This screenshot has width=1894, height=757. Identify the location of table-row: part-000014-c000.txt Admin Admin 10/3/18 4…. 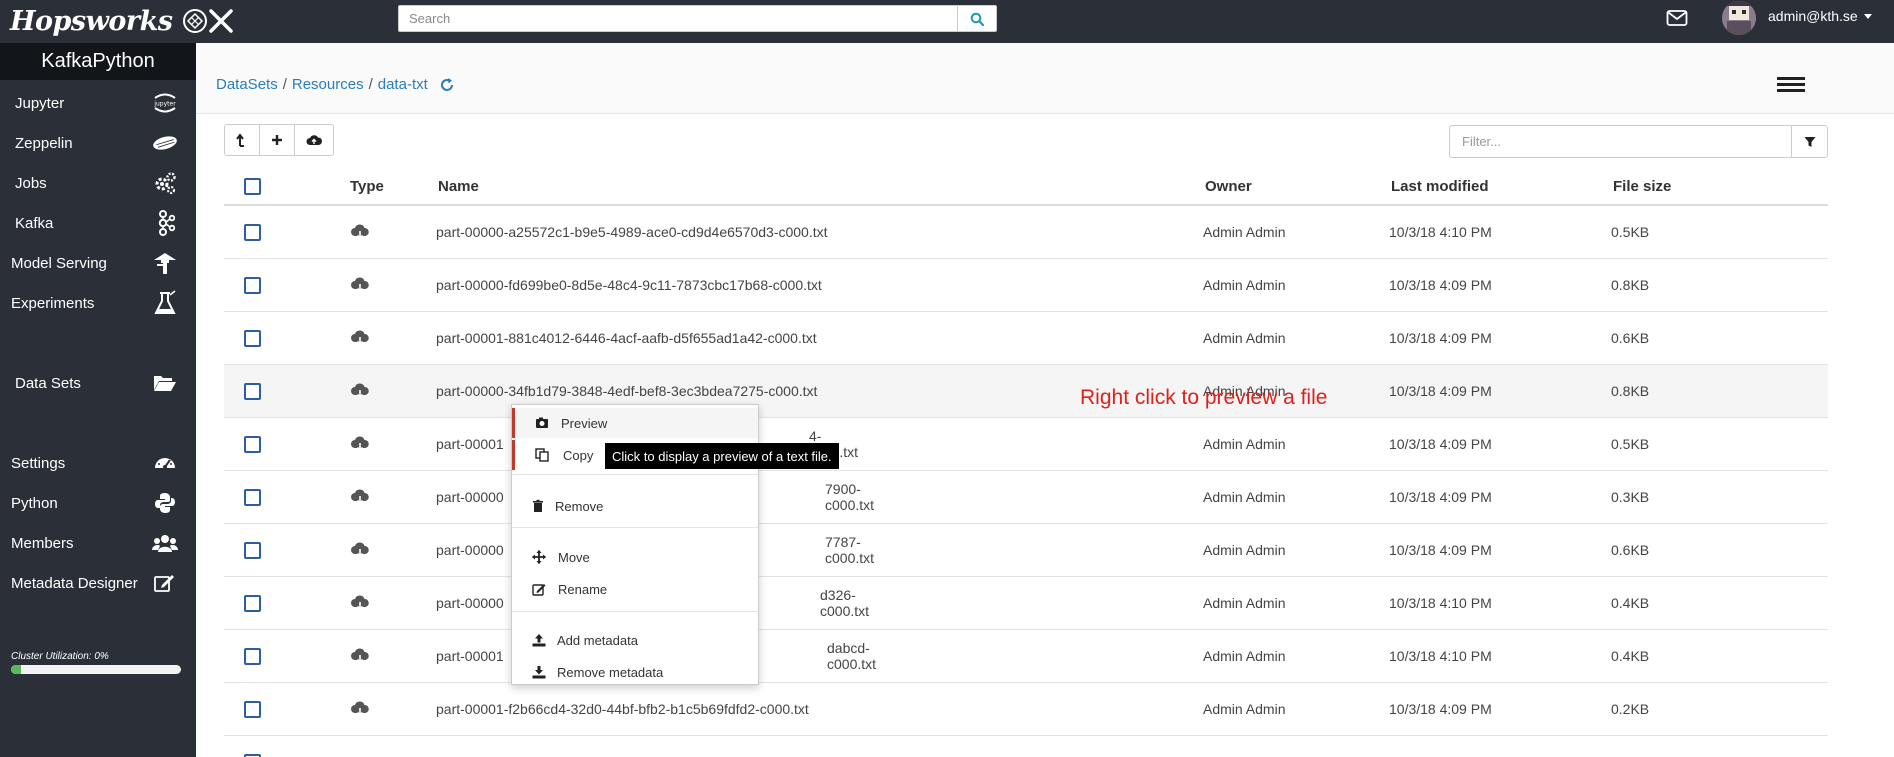
(1026, 444).